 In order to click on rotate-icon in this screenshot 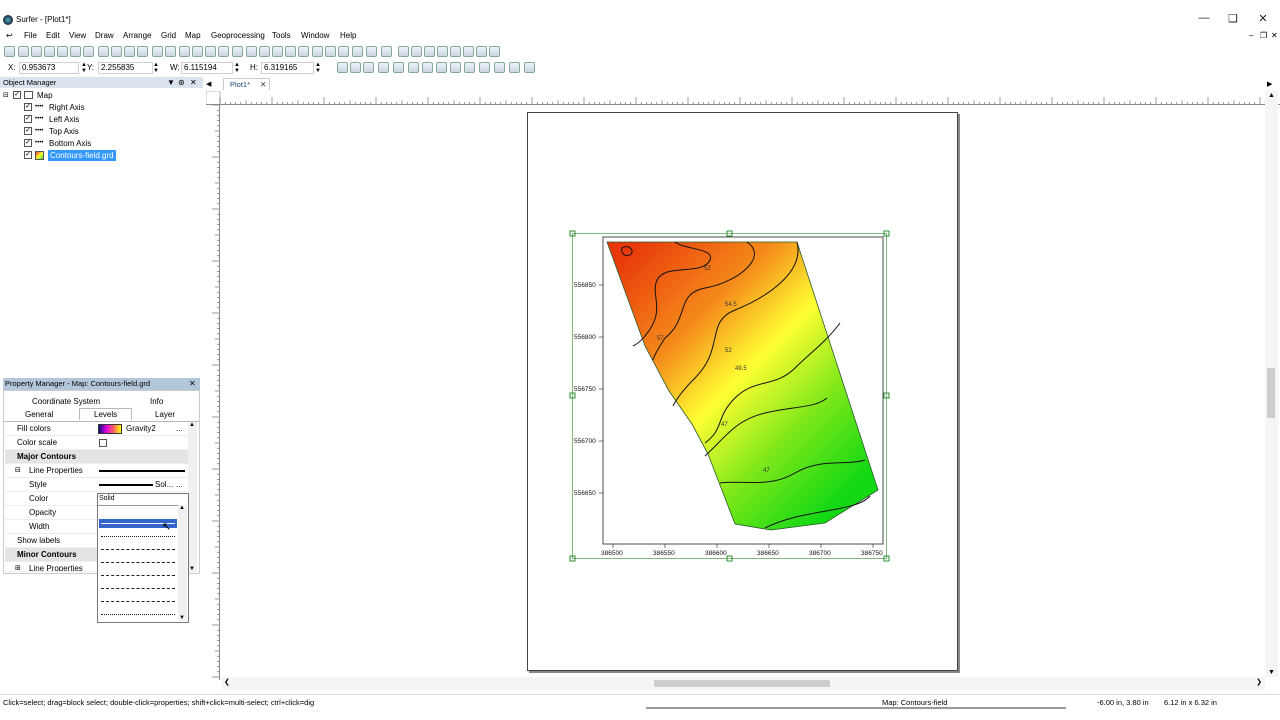, I will do `click(317, 51)`.